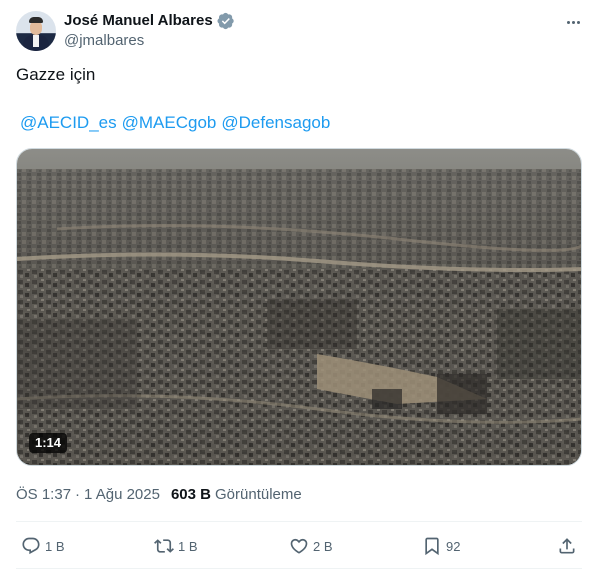 This screenshot has height=571, width=601. I want to click on reply-button: 1 B, so click(43, 546).